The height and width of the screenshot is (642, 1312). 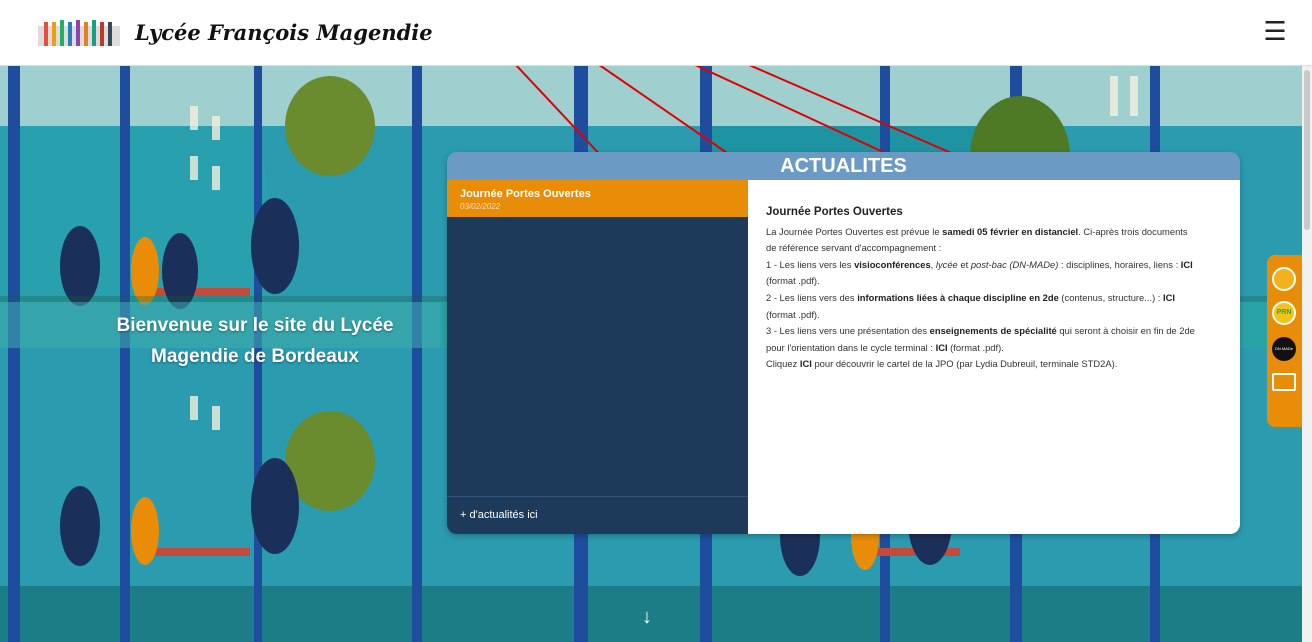 What do you see at coordinates (1284, 382) in the screenshot?
I see `mail-icon` at bounding box center [1284, 382].